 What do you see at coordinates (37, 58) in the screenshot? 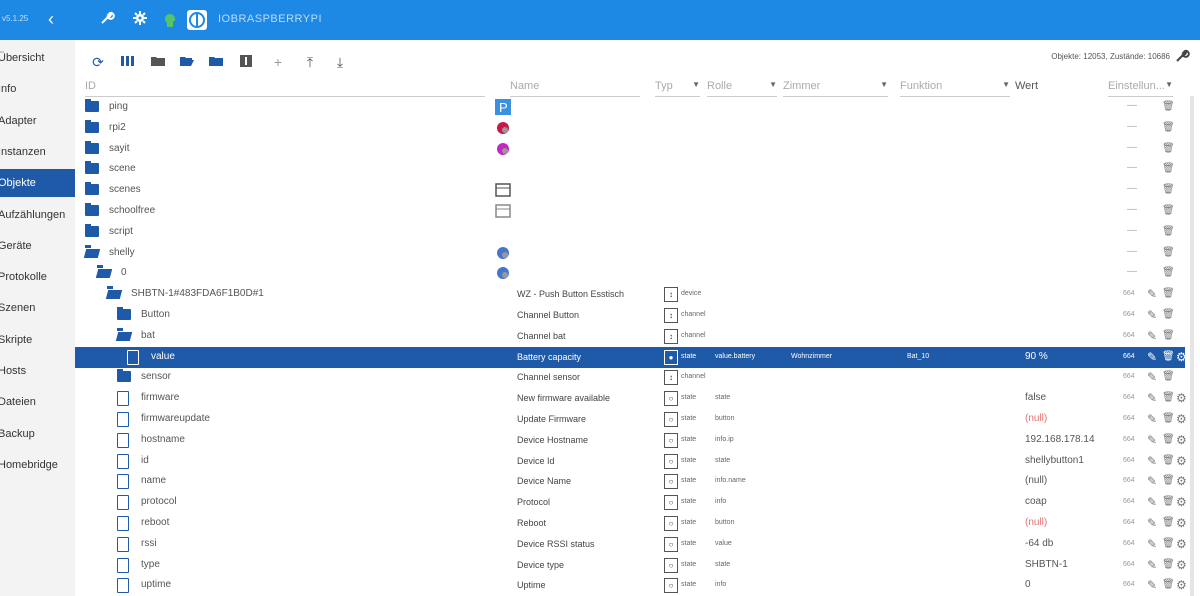
I see `sidebar-item: Übersicht` at bounding box center [37, 58].